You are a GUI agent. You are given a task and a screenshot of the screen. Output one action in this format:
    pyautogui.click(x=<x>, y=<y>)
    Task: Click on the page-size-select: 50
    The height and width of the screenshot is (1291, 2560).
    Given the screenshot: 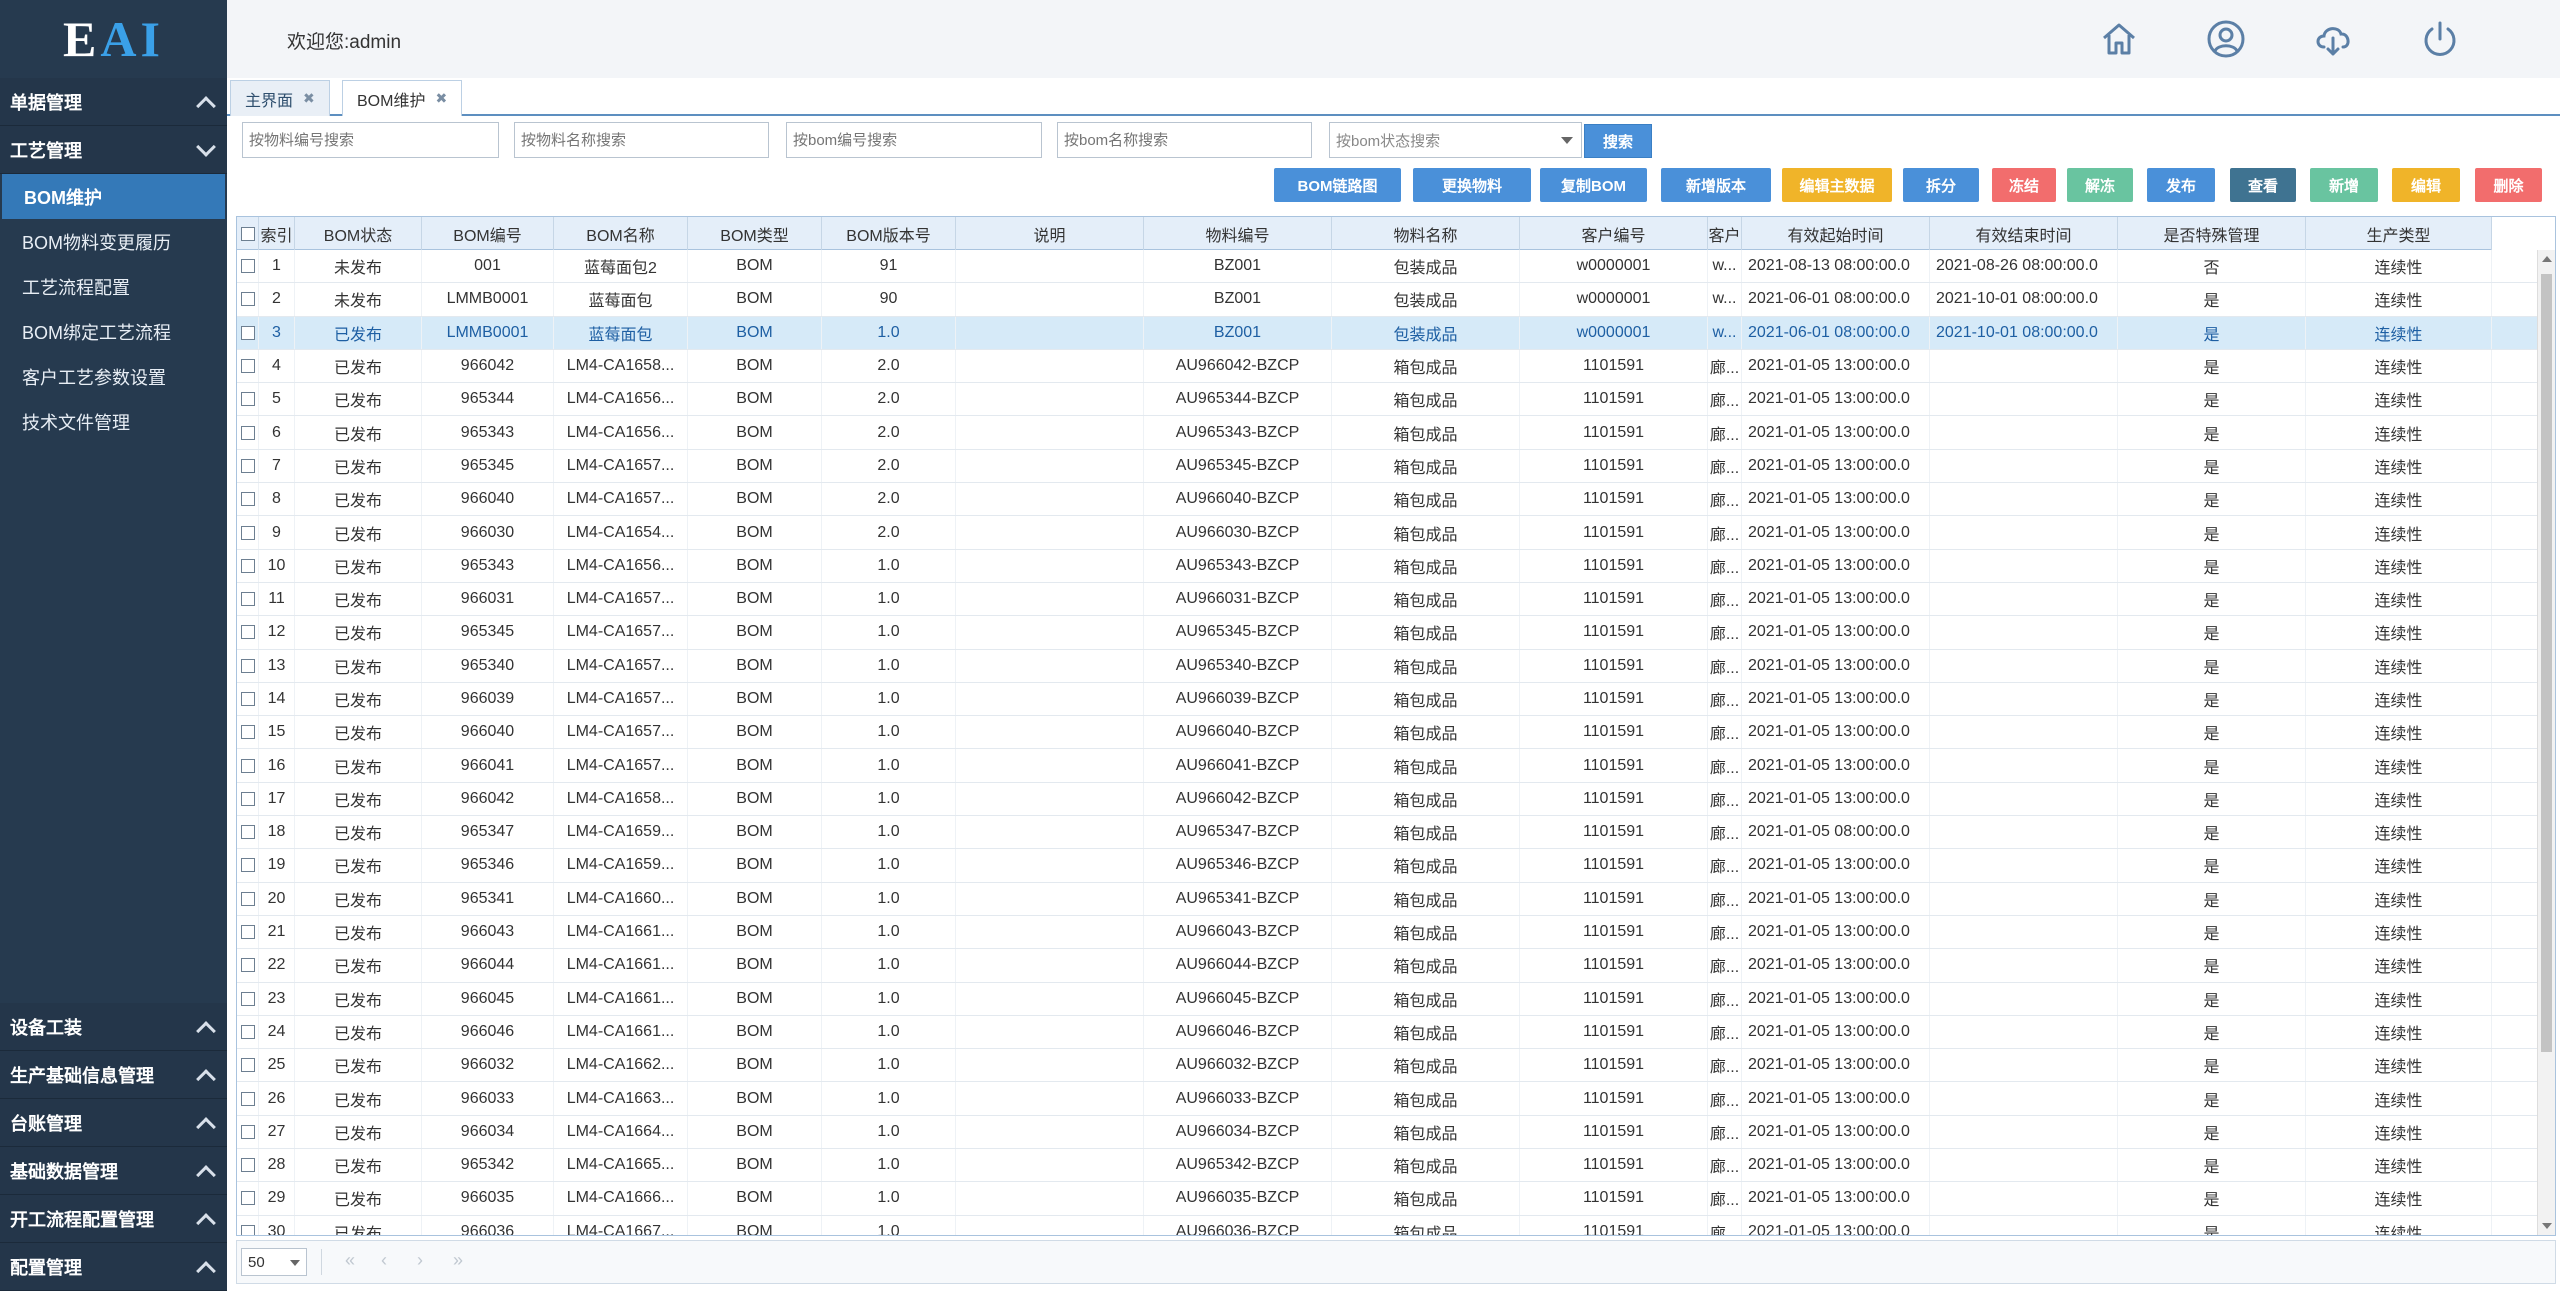 What is the action you would take?
    pyautogui.click(x=274, y=1262)
    